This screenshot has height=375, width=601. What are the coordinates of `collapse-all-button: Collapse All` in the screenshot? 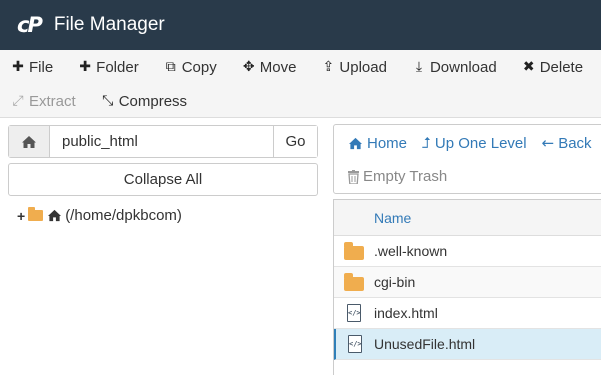 It's located at (163, 179).